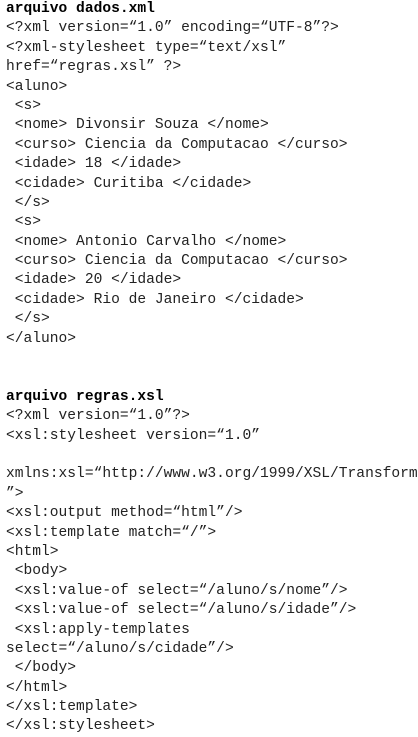 This screenshot has width=418, height=737. Describe the element at coordinates (72, 707) in the screenshot. I see `code-line: </xsl:template>` at that location.